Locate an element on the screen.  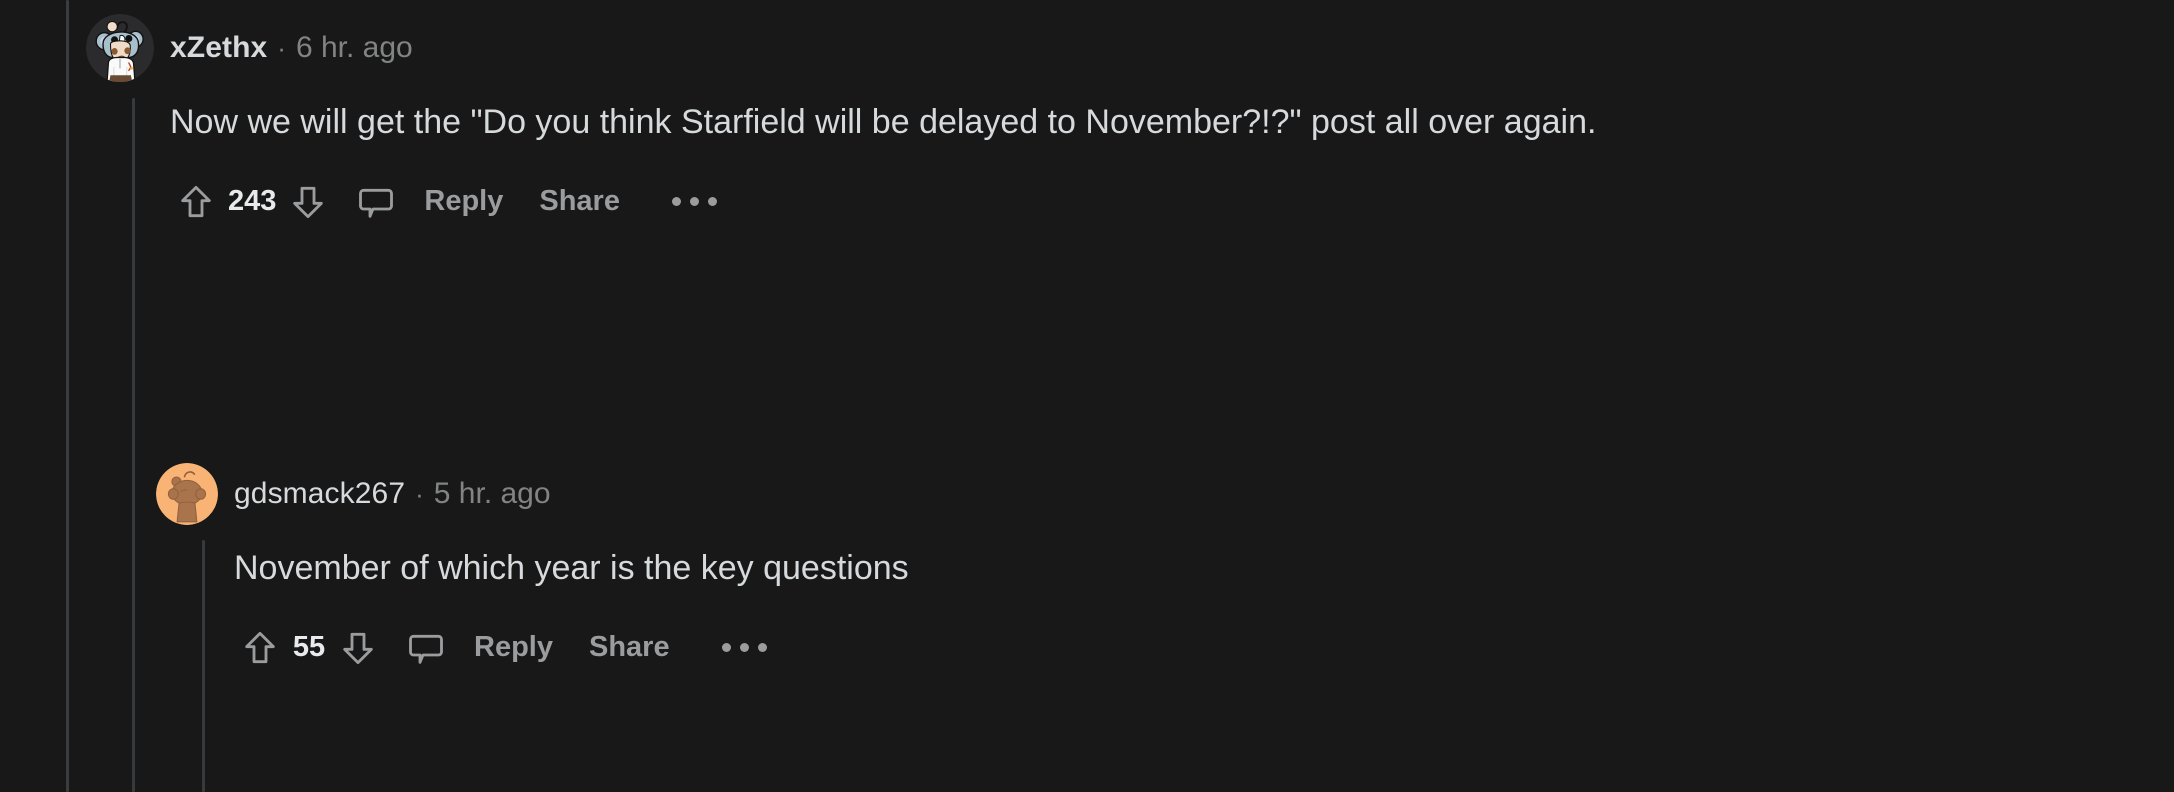
comment-byline: gdsmack267 · 5 hr. ago is located at coordinates (392, 494).